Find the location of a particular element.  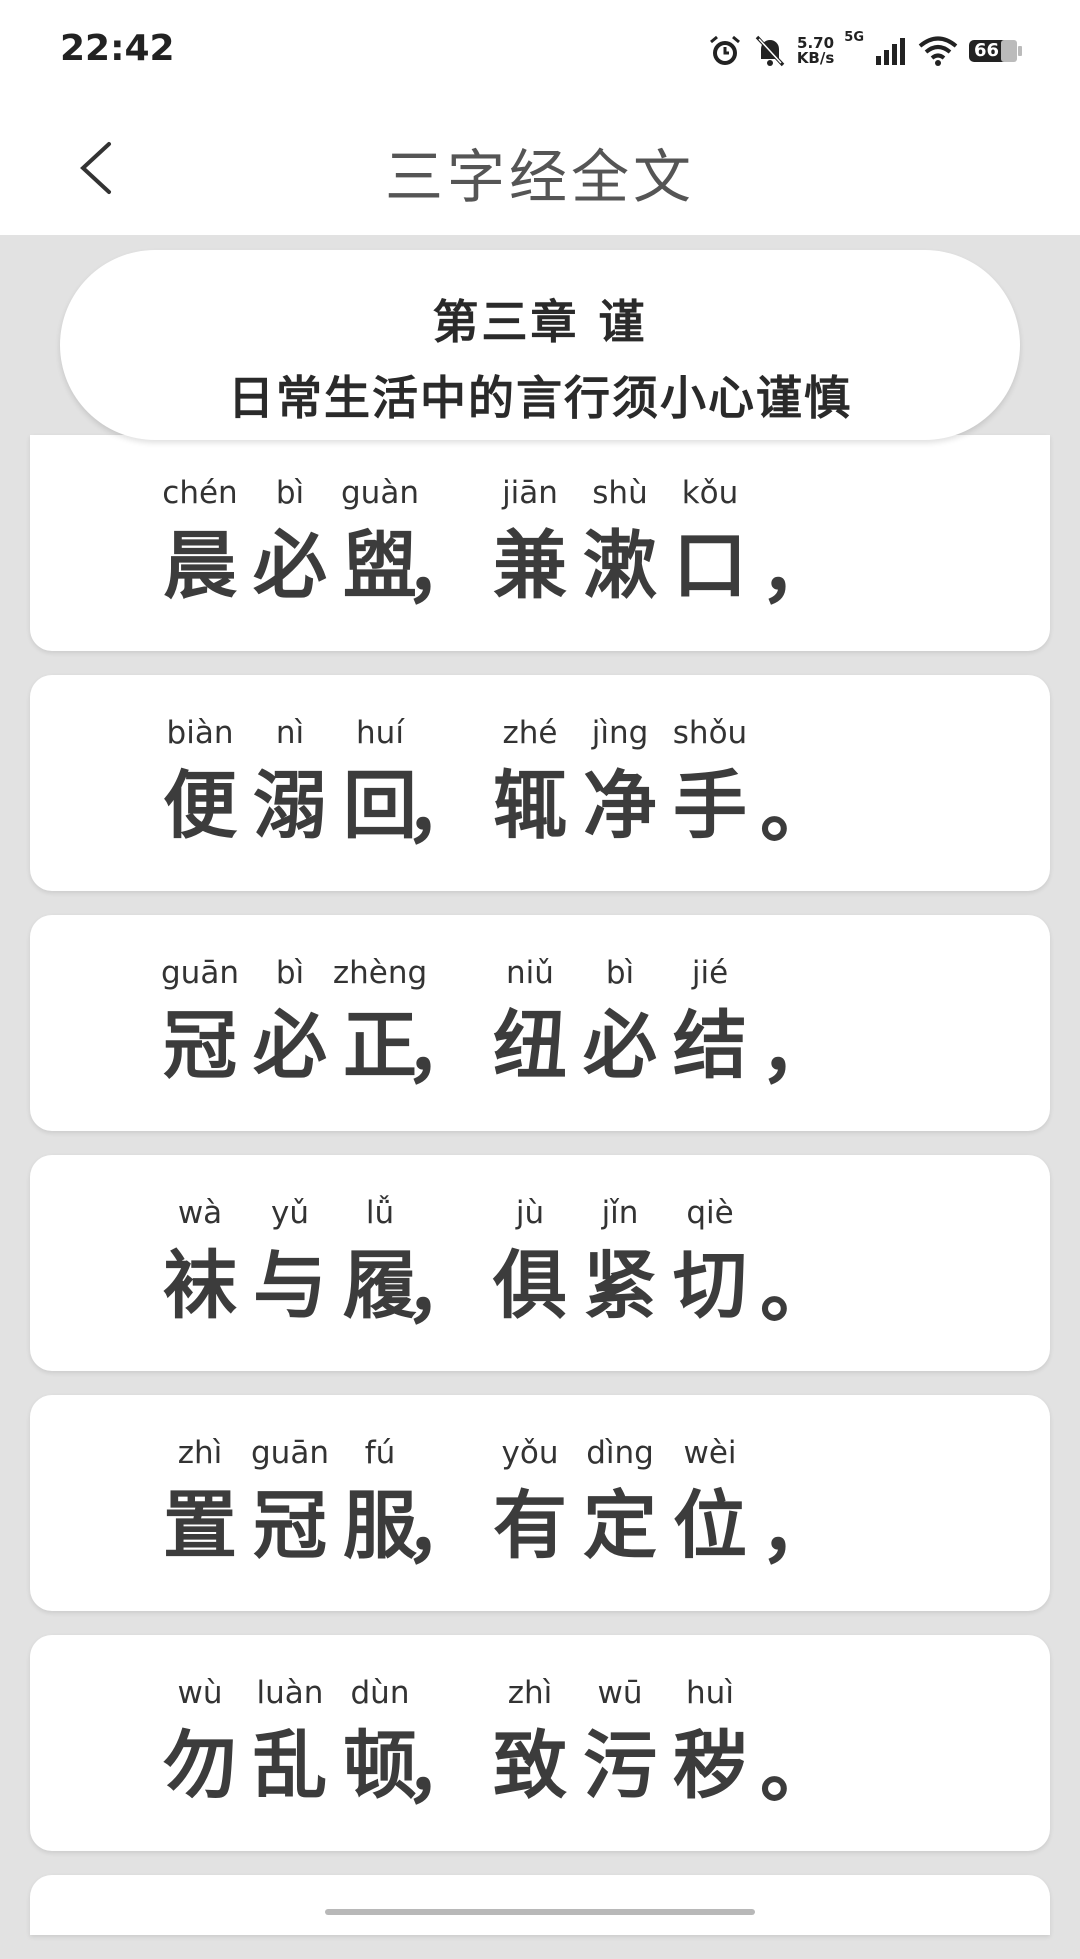

net-speed: 5.70 KB/s is located at coordinates (815, 51).